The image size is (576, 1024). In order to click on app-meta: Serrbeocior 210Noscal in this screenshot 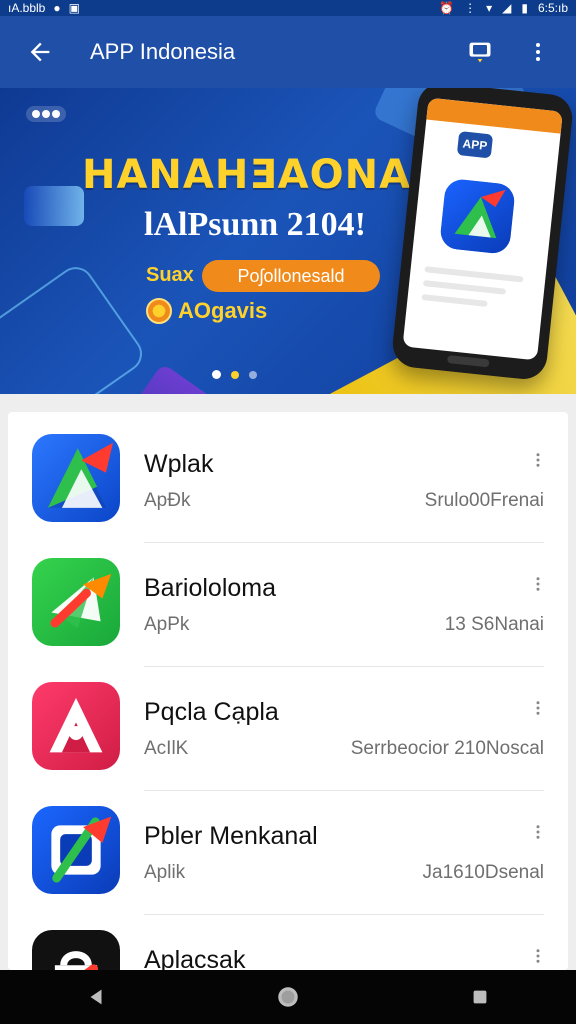, I will do `click(447, 748)`.